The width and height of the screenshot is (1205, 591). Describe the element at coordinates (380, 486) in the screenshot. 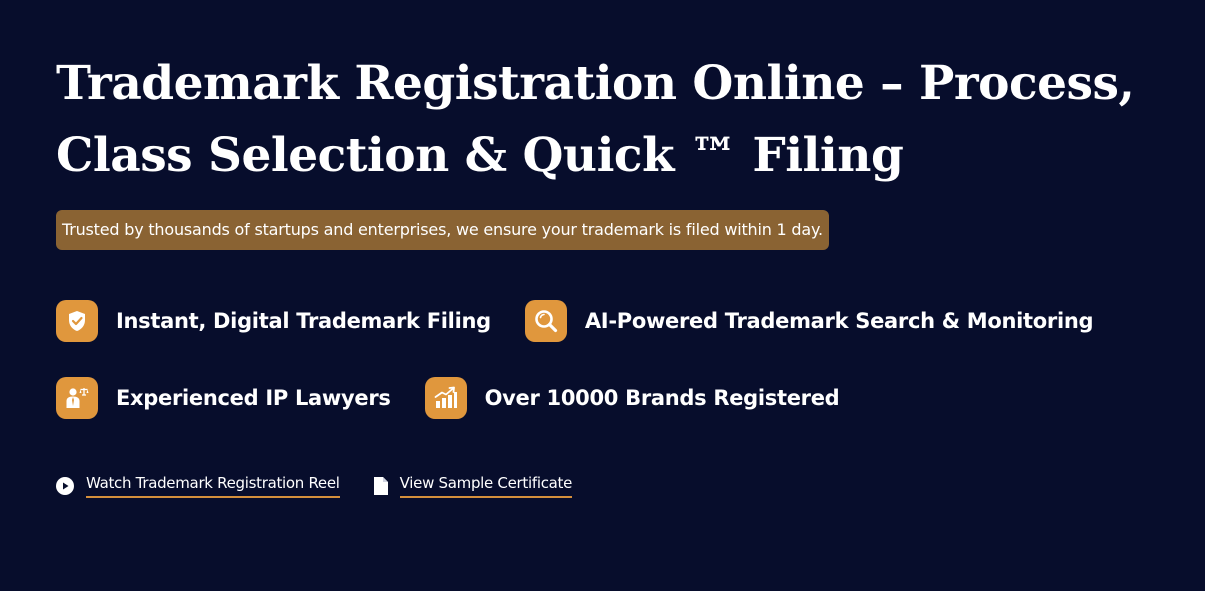

I see `document-icon` at that location.